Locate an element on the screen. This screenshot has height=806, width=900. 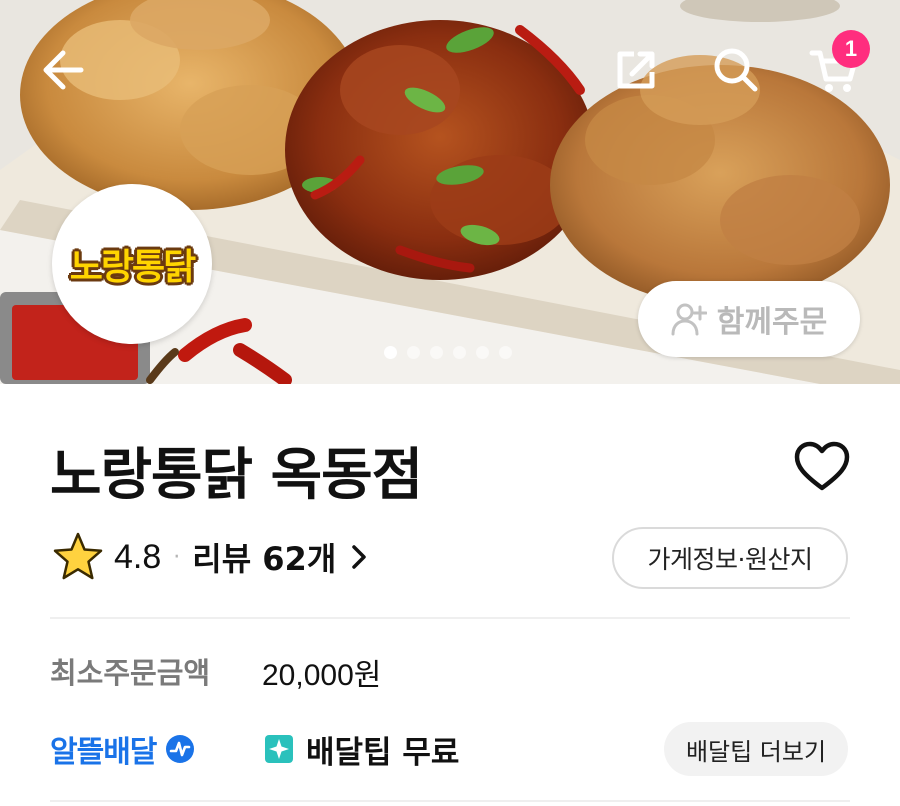
search-button is located at coordinates (736, 70).